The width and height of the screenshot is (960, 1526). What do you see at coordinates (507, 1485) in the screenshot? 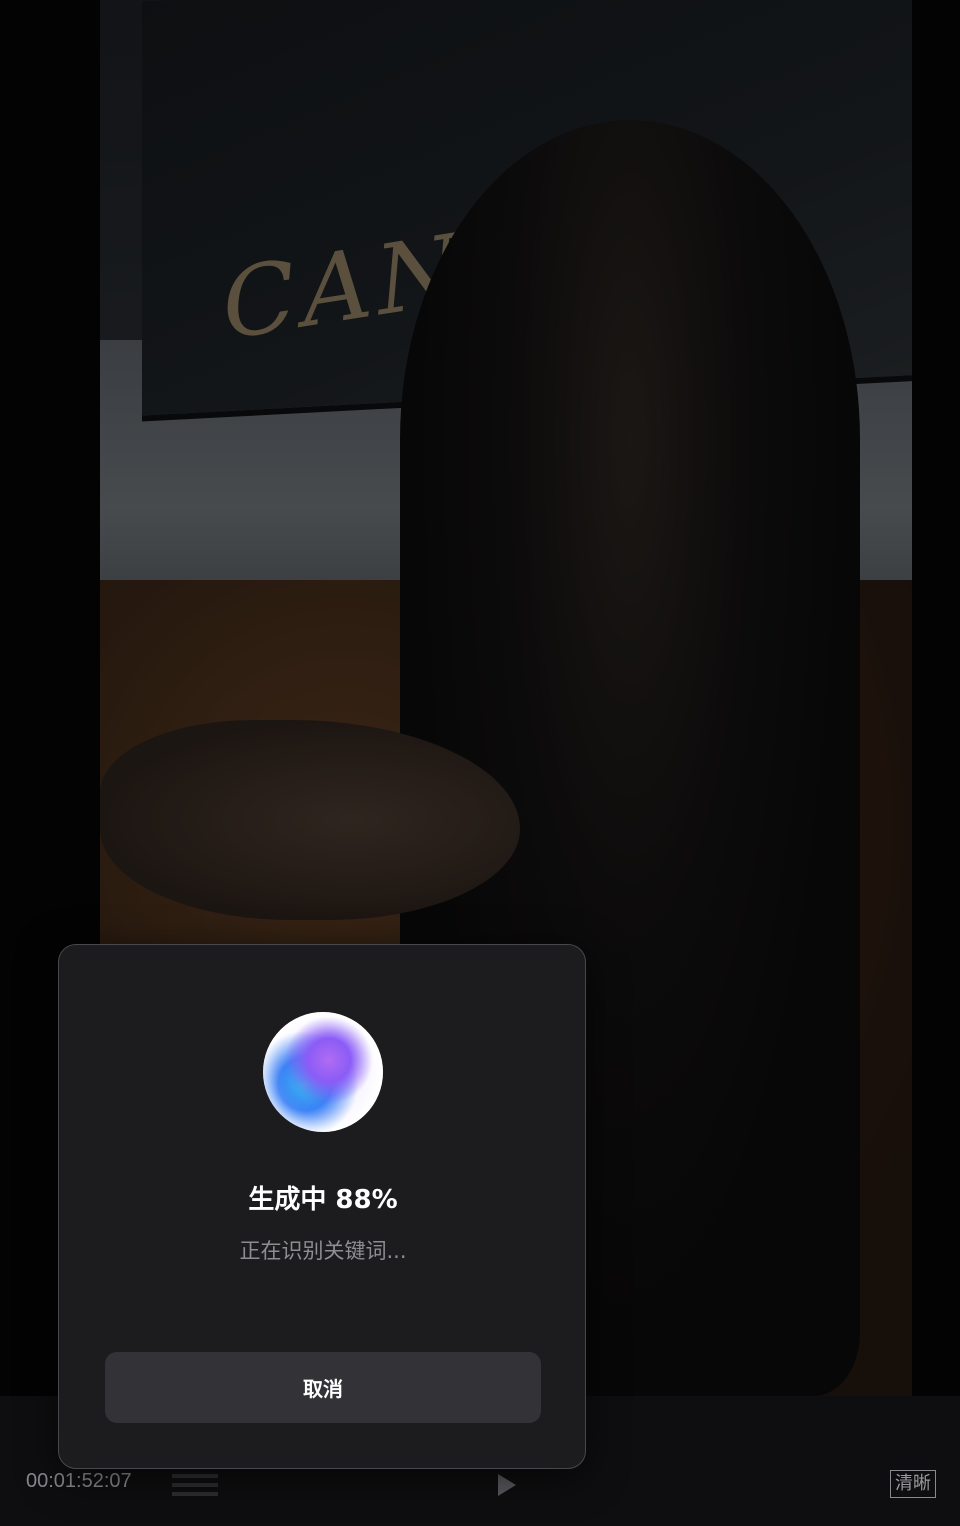
I see `play-icon` at bounding box center [507, 1485].